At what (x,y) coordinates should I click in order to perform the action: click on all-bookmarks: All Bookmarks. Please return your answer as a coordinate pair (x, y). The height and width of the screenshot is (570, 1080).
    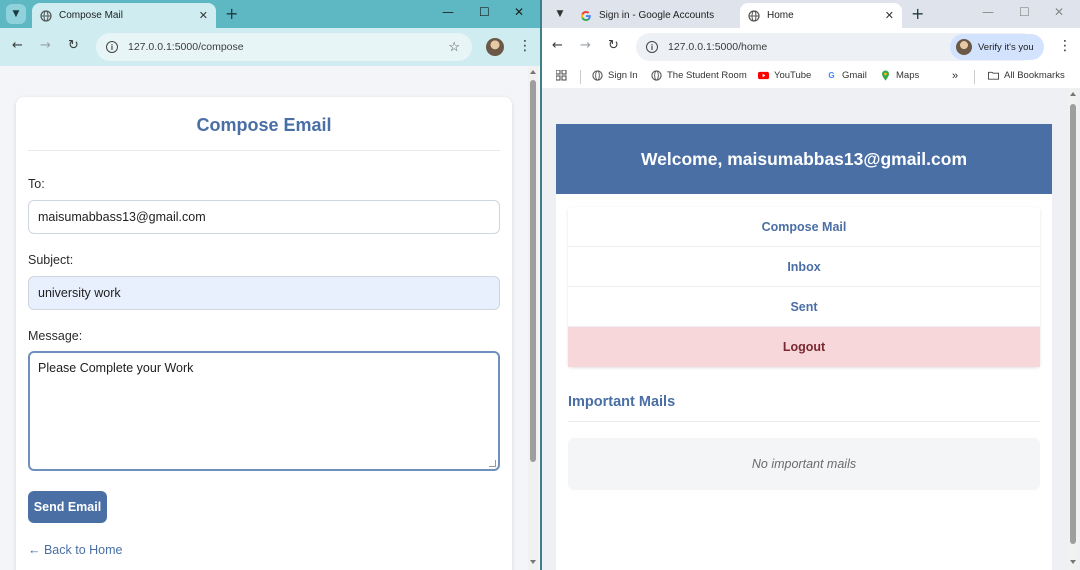
    Looking at the image, I should click on (1026, 75).